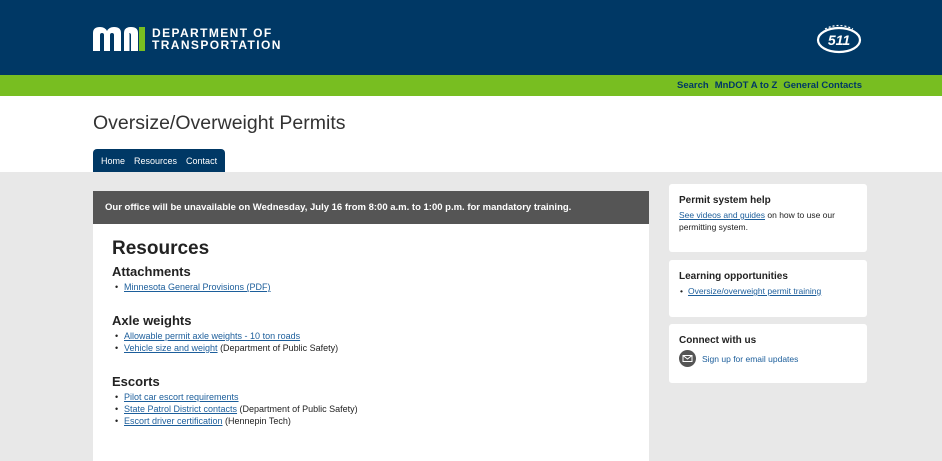 The height and width of the screenshot is (461, 942). I want to click on tab-home: Home, so click(113, 161).